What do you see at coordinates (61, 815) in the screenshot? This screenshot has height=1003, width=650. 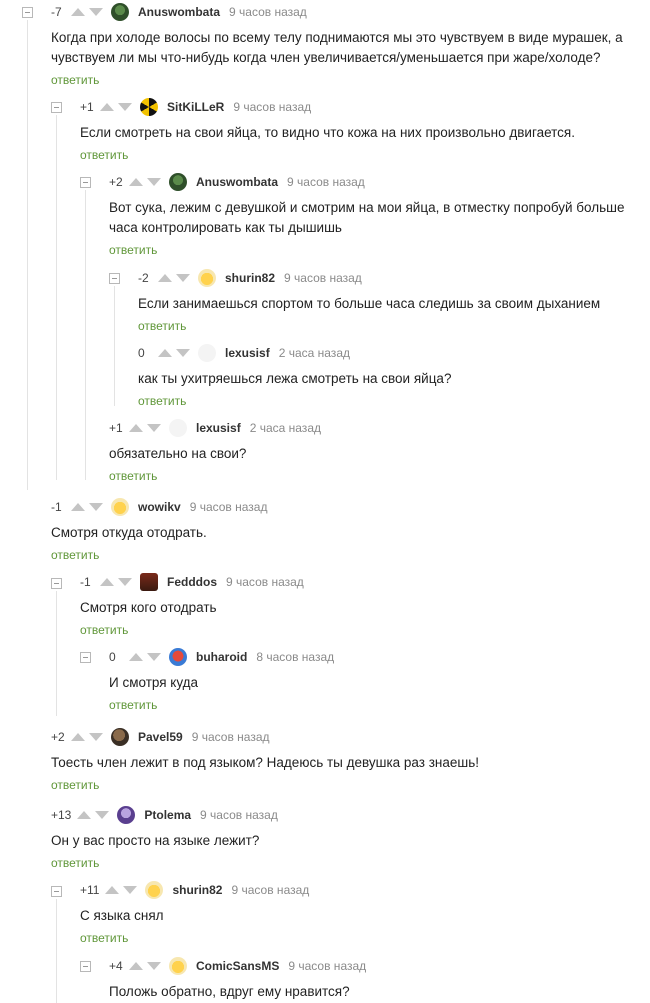 I see `comment-rating: +13` at bounding box center [61, 815].